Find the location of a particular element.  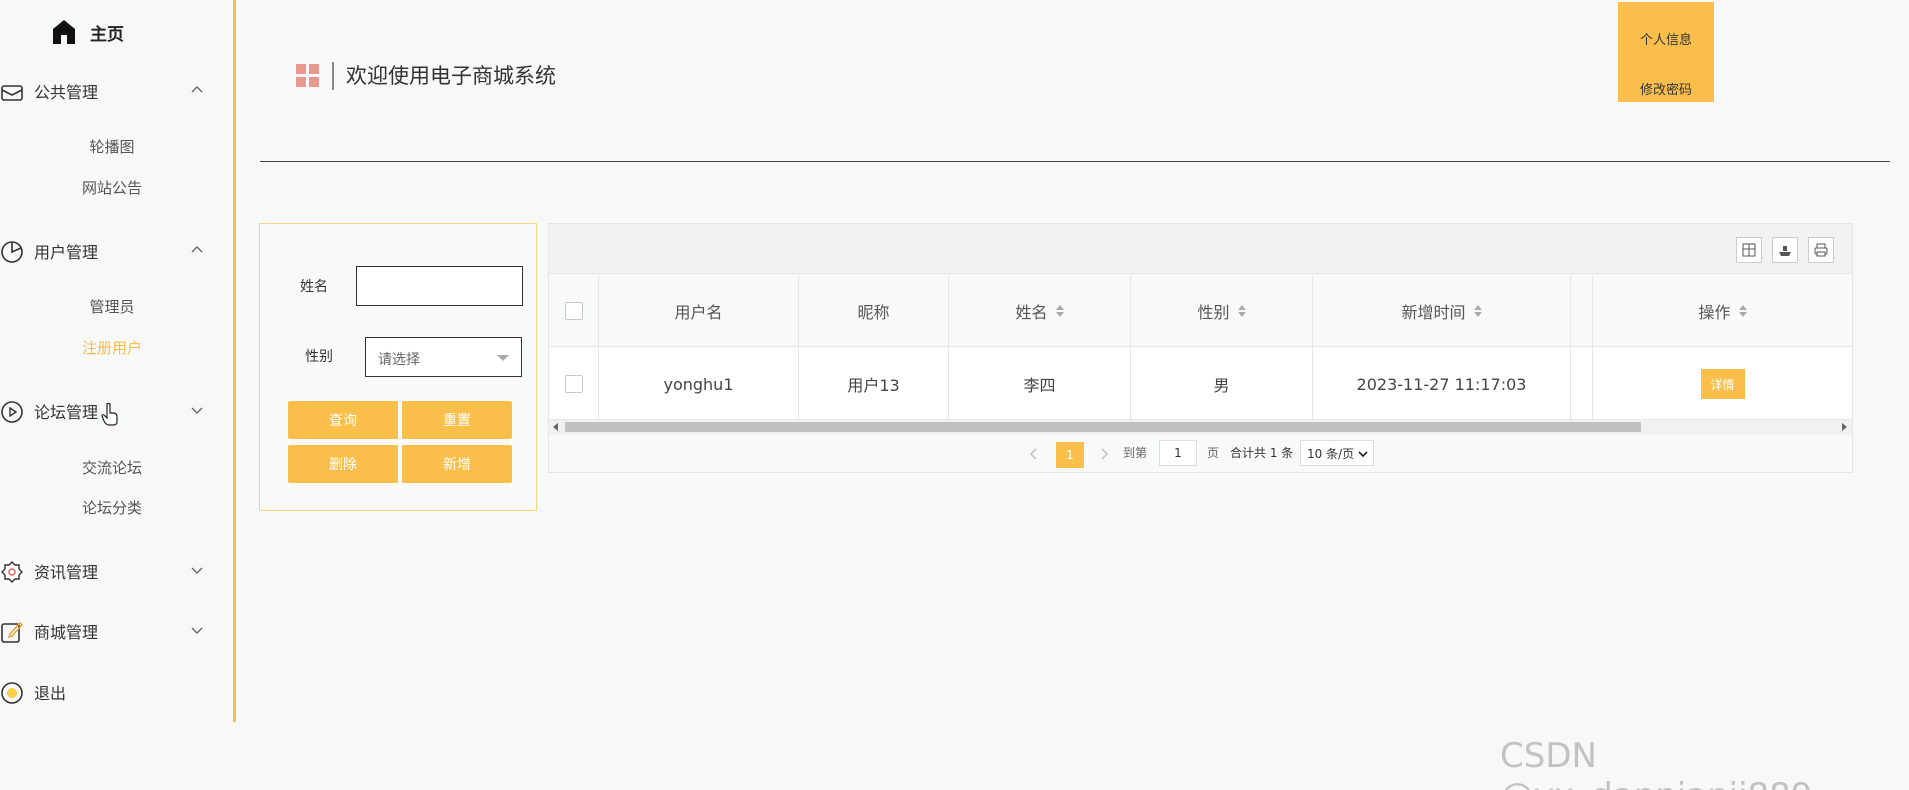

sidebar-home-label: 主页 is located at coordinates (107, 34).